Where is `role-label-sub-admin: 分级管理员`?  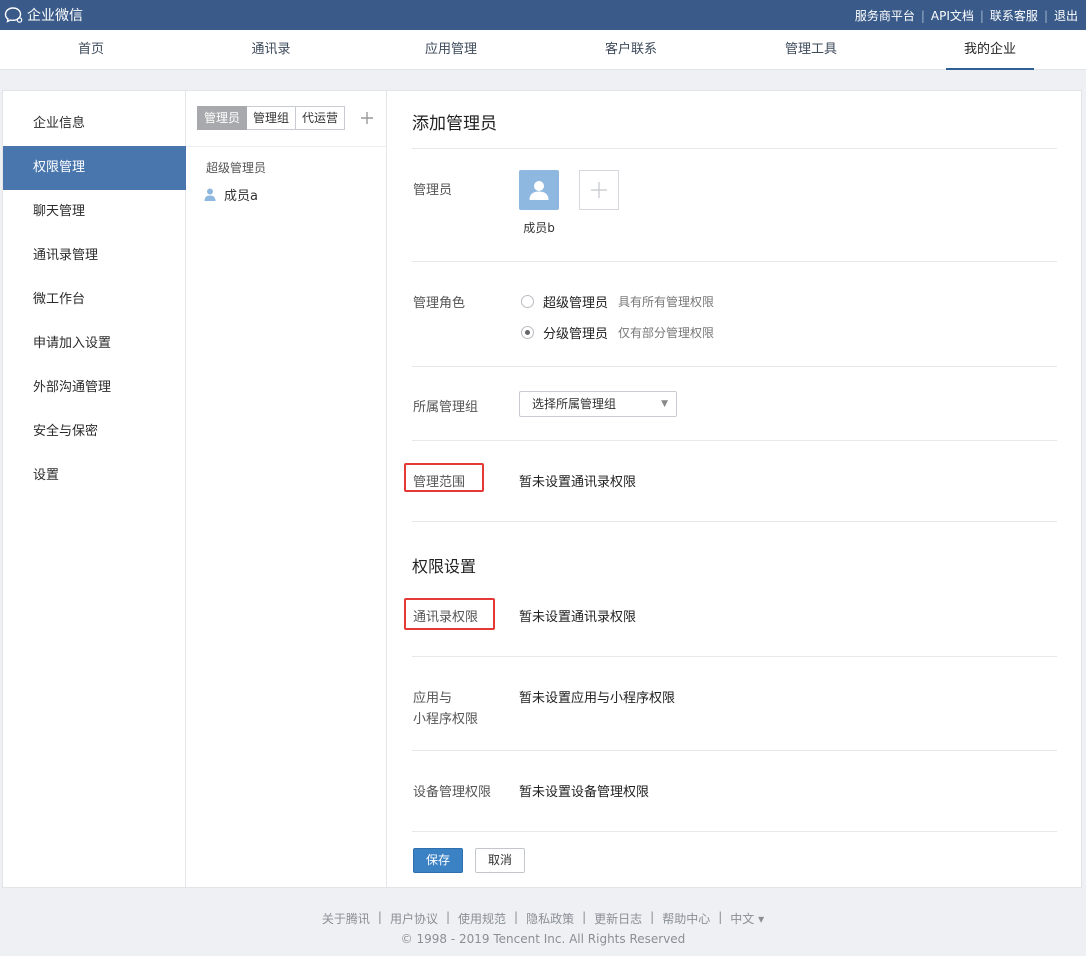 role-label-sub-admin: 分级管理员 is located at coordinates (576, 334).